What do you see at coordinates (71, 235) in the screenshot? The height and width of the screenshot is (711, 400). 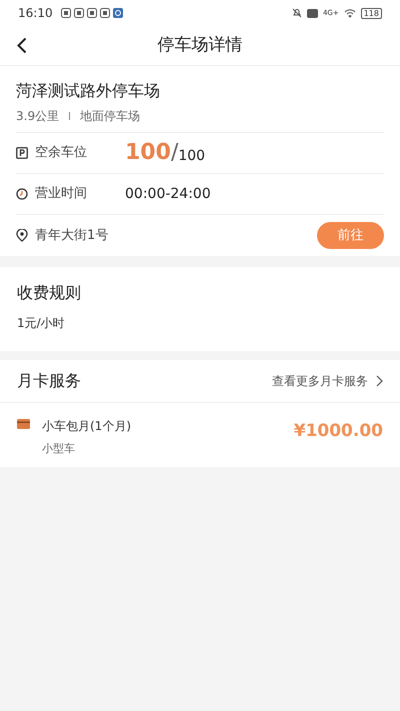 I see `address-text: 青年大街1号` at bounding box center [71, 235].